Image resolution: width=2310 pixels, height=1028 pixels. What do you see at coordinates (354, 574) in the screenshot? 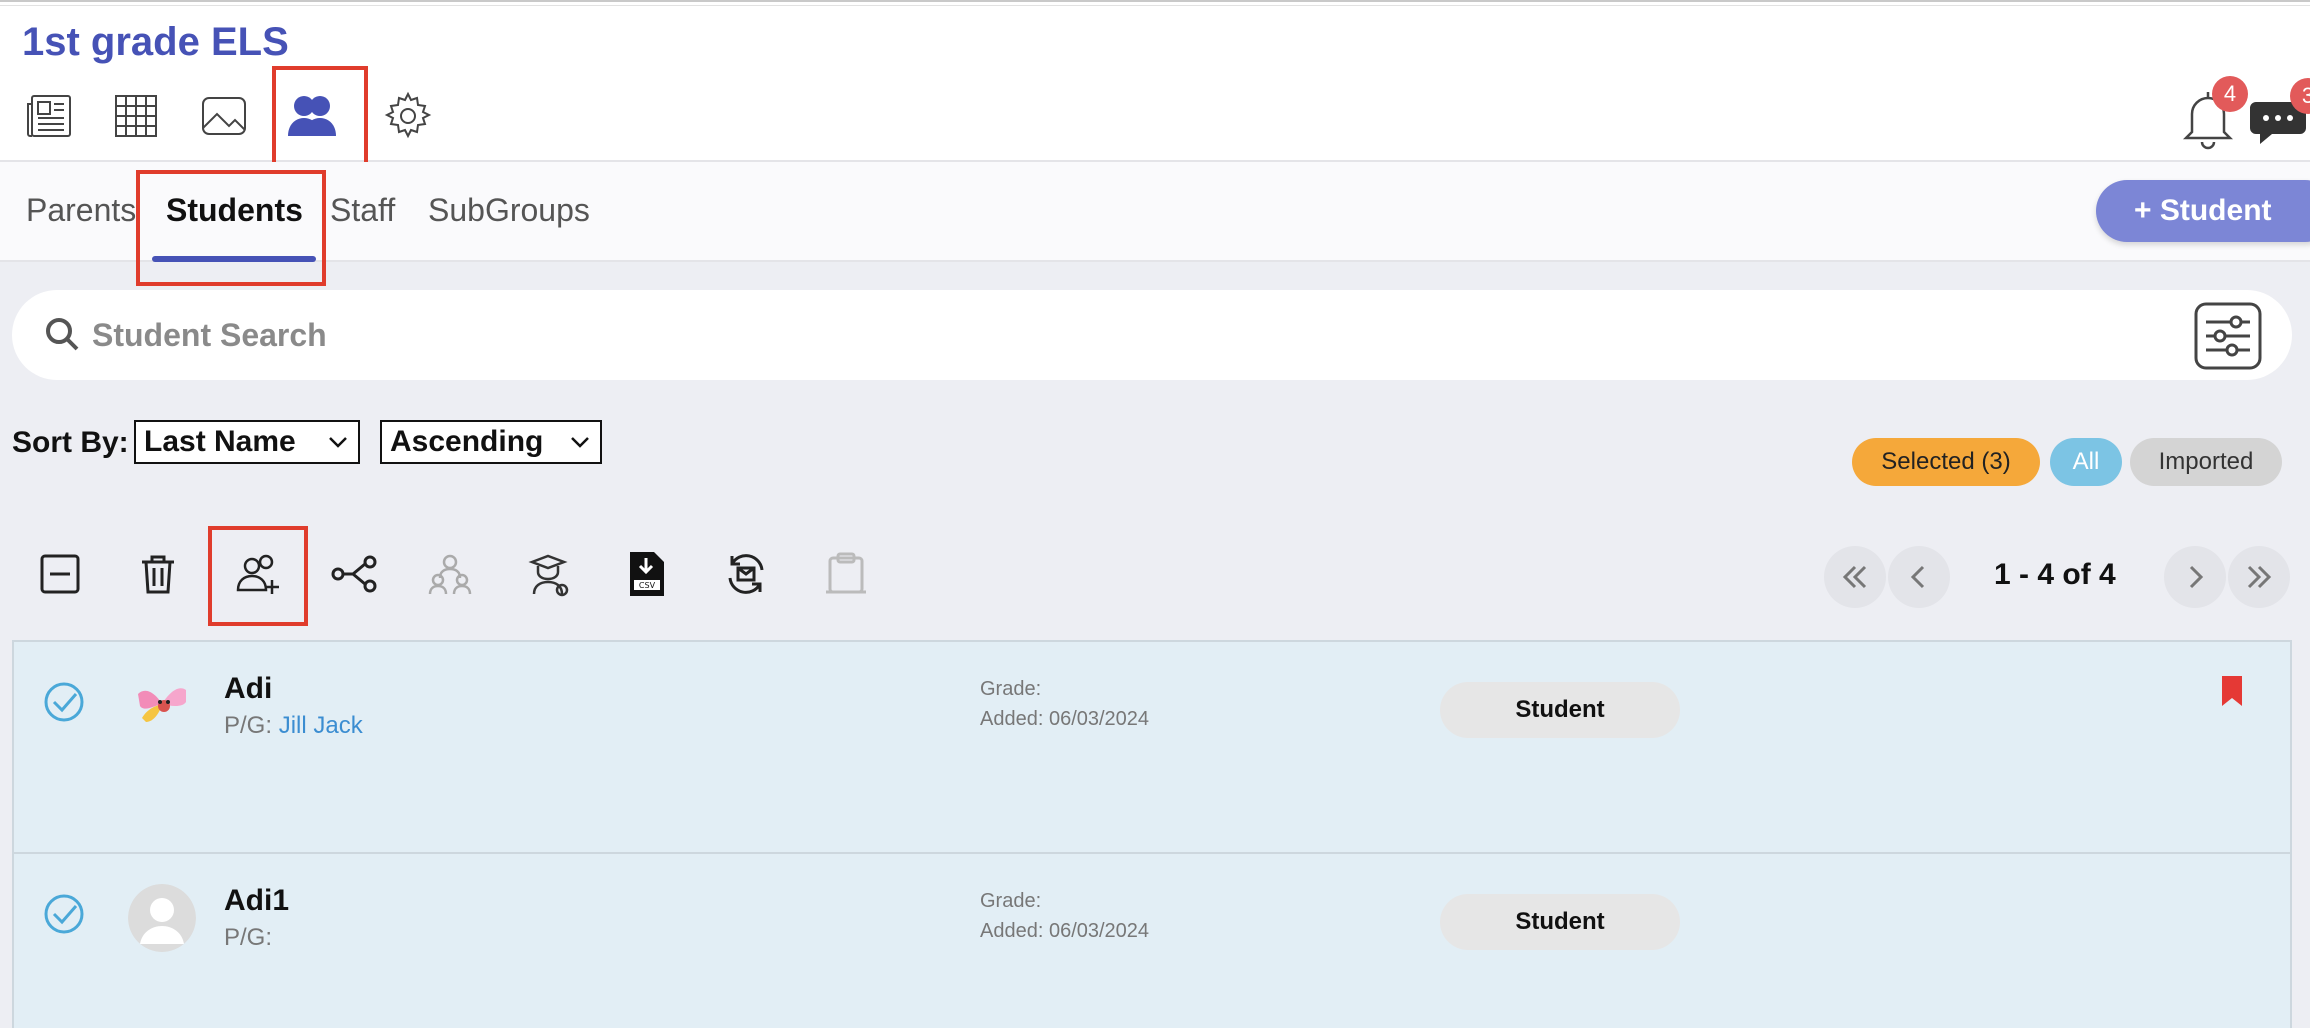
I see `connect-icon` at bounding box center [354, 574].